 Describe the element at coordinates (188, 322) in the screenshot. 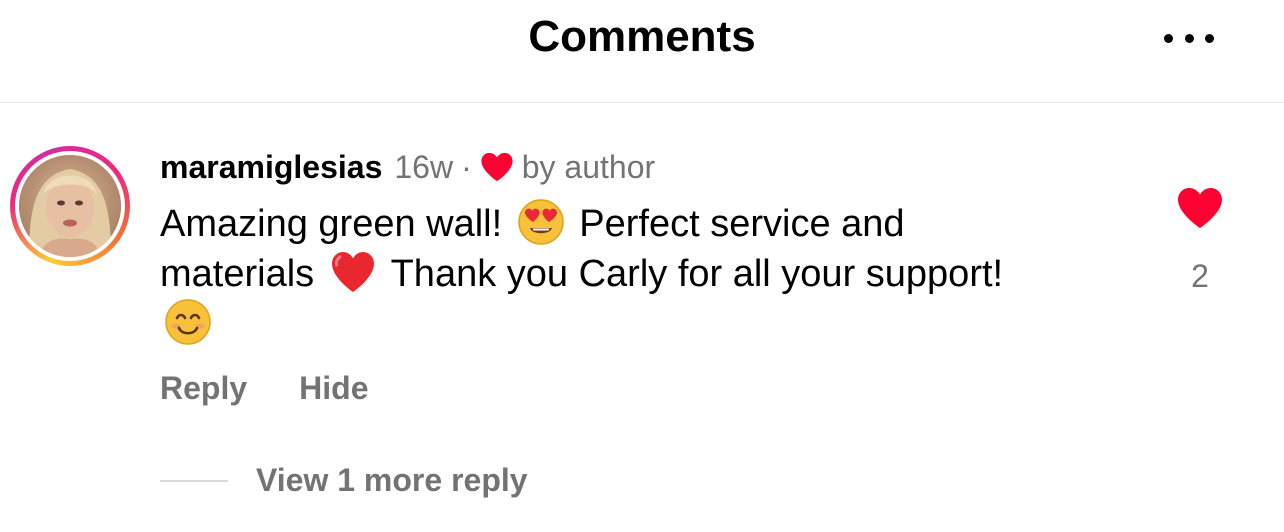

I see `smiling-face-emoji-icon` at that location.